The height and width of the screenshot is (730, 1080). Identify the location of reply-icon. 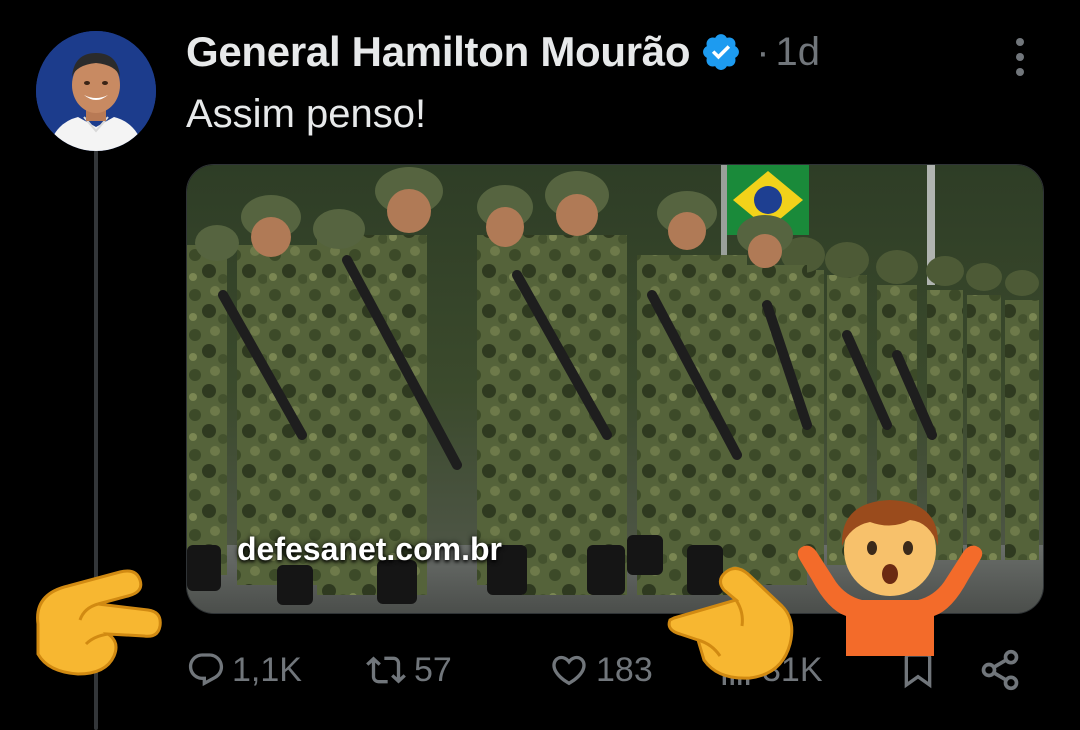
(206, 670).